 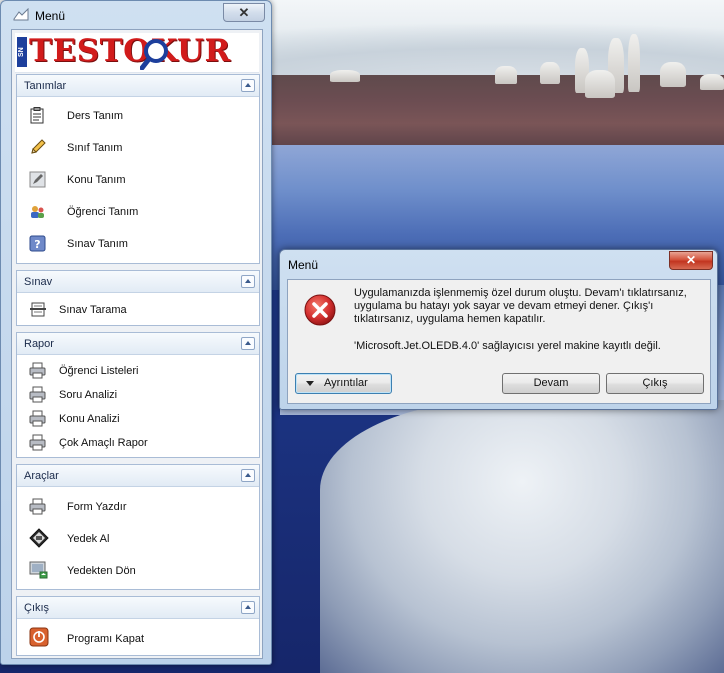 I want to click on menu-item-konu-tanim: Konu Tanım, so click(x=139, y=180).